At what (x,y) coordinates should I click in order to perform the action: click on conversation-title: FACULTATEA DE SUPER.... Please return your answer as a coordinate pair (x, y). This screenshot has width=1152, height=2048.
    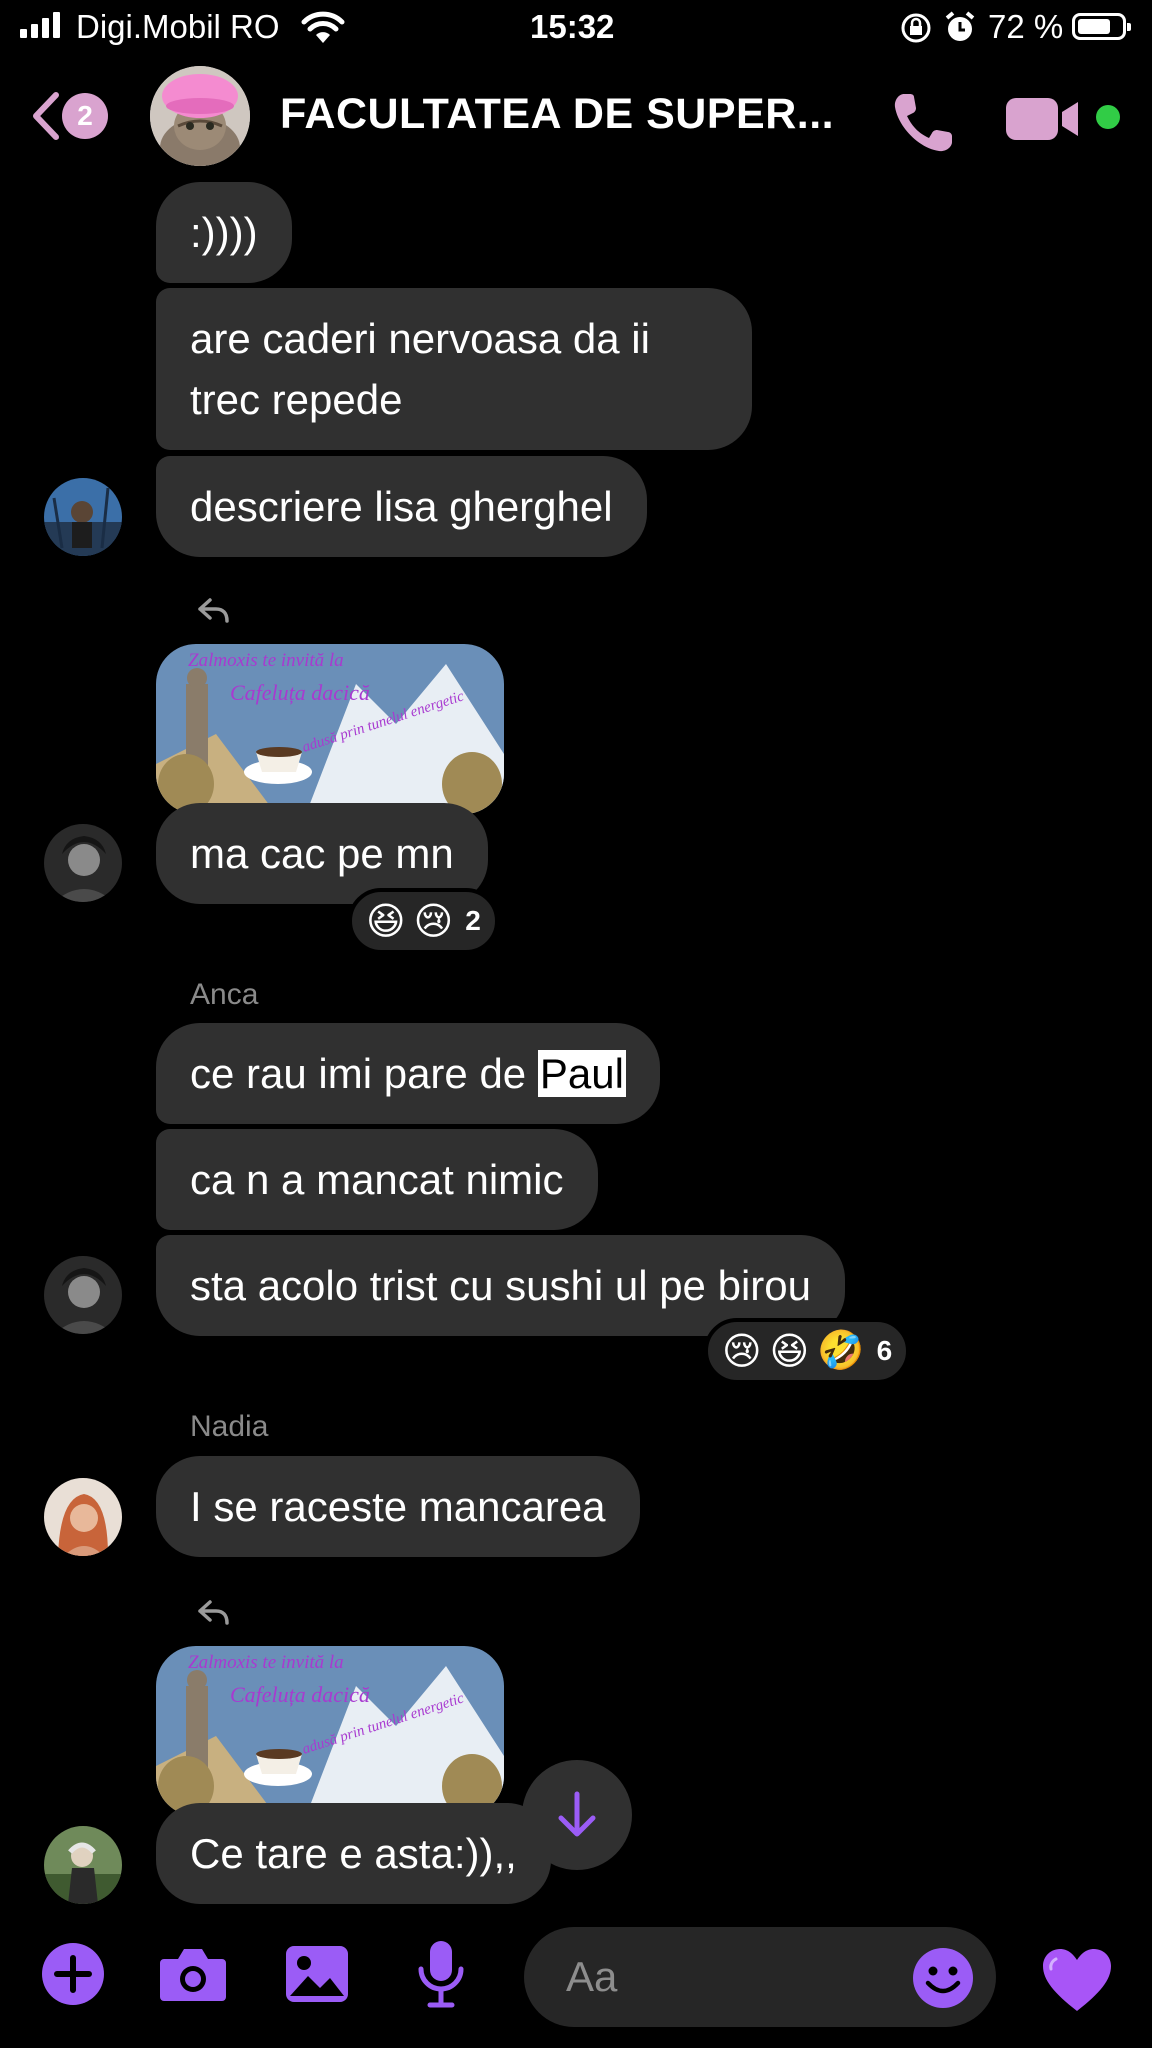
    Looking at the image, I should click on (557, 114).